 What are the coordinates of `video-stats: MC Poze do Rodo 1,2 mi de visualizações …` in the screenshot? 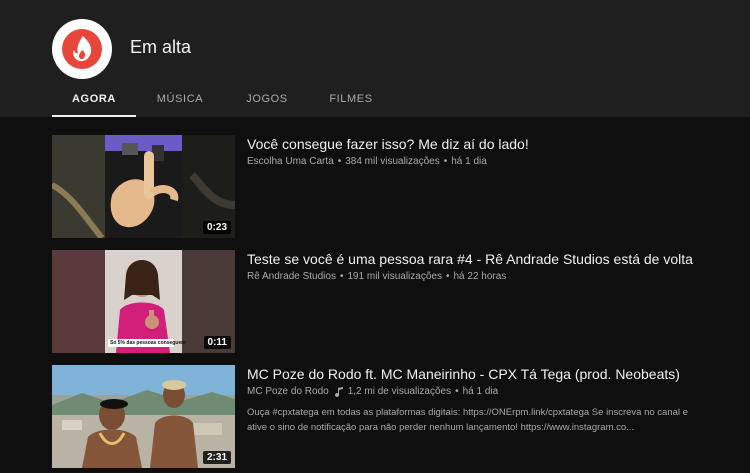 It's located at (482, 391).